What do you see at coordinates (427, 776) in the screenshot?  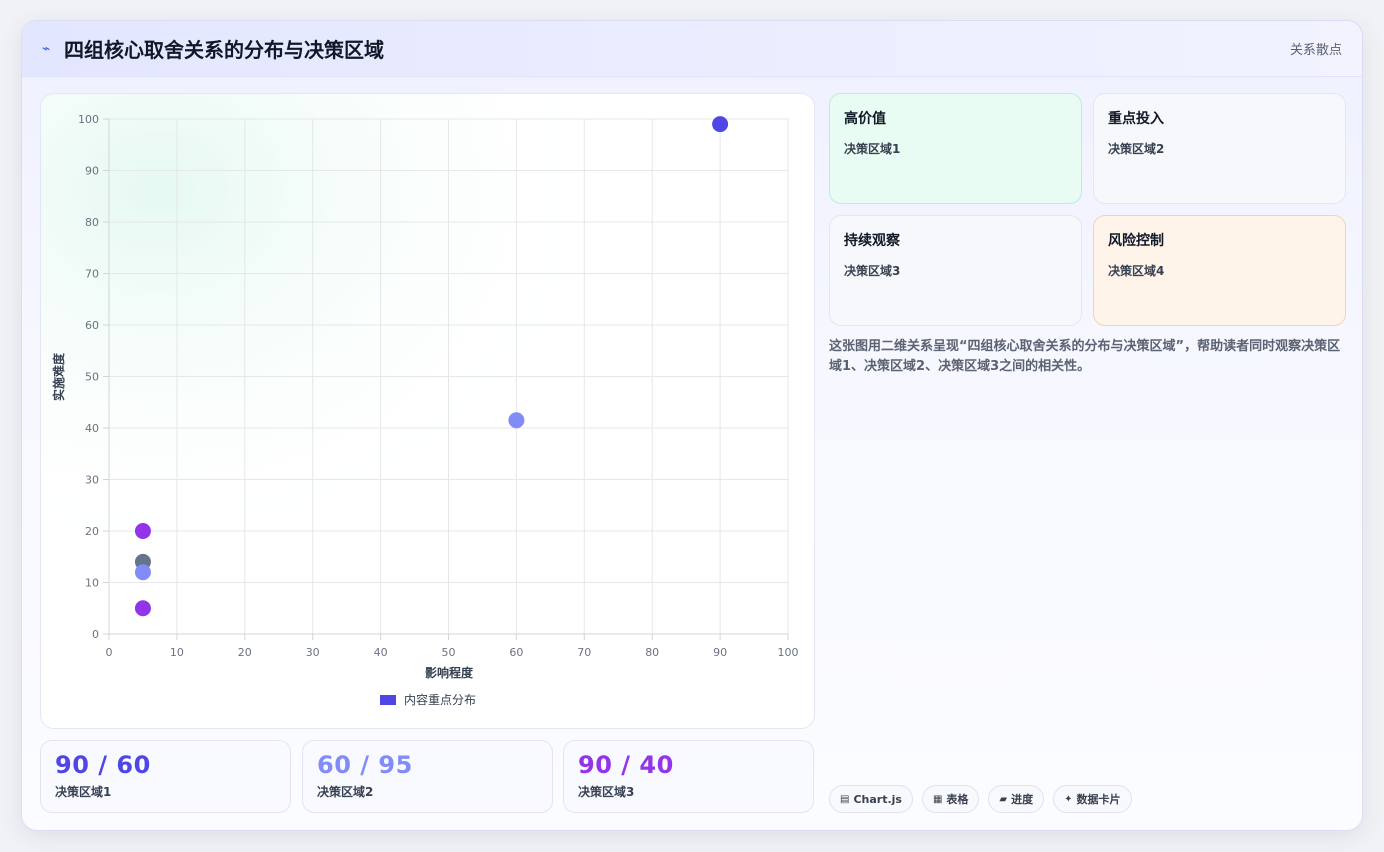 I see `stat-card-2: 60 / 95 决策区域2` at bounding box center [427, 776].